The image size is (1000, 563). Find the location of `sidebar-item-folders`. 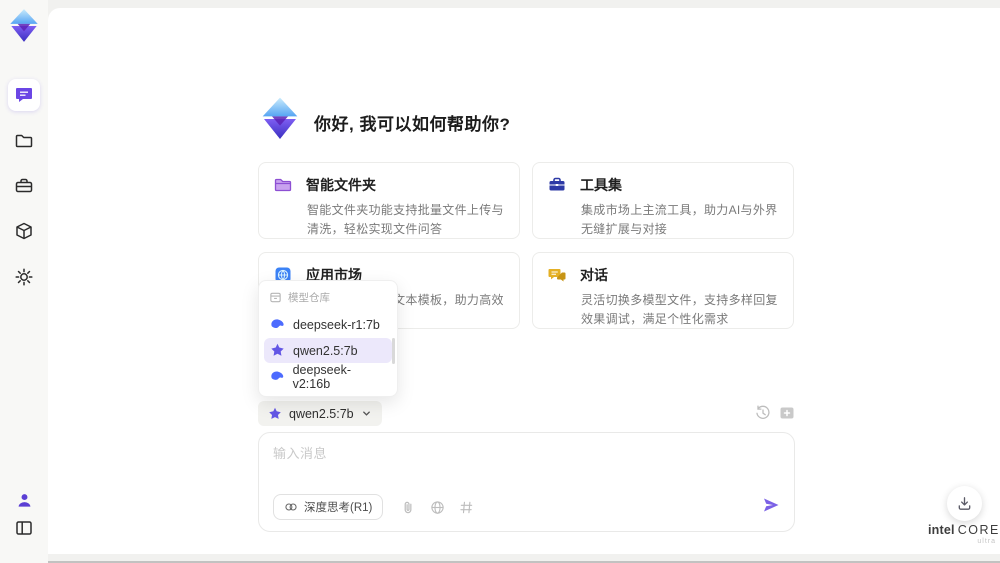

sidebar-item-folders is located at coordinates (24, 141).